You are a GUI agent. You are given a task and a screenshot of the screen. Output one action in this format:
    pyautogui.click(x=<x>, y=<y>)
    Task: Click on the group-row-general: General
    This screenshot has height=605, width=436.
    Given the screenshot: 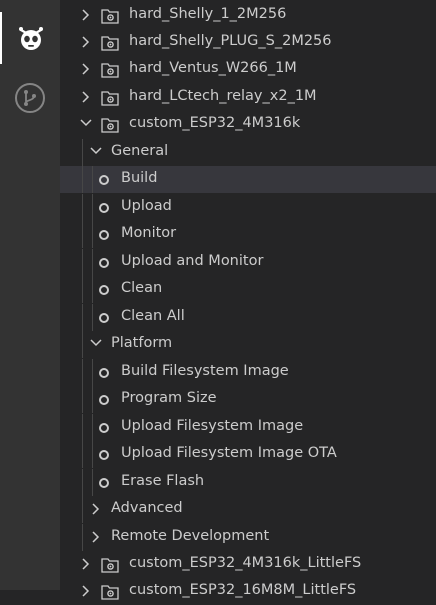 What is the action you would take?
    pyautogui.click(x=248, y=152)
    